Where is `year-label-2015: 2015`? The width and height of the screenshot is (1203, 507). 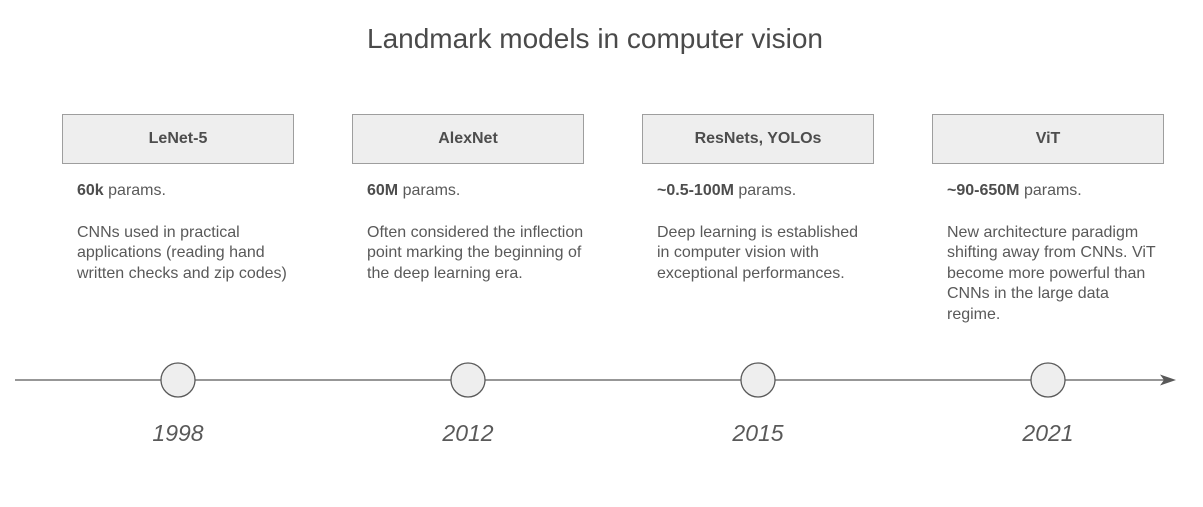
year-label-2015: 2015 is located at coordinates (758, 433).